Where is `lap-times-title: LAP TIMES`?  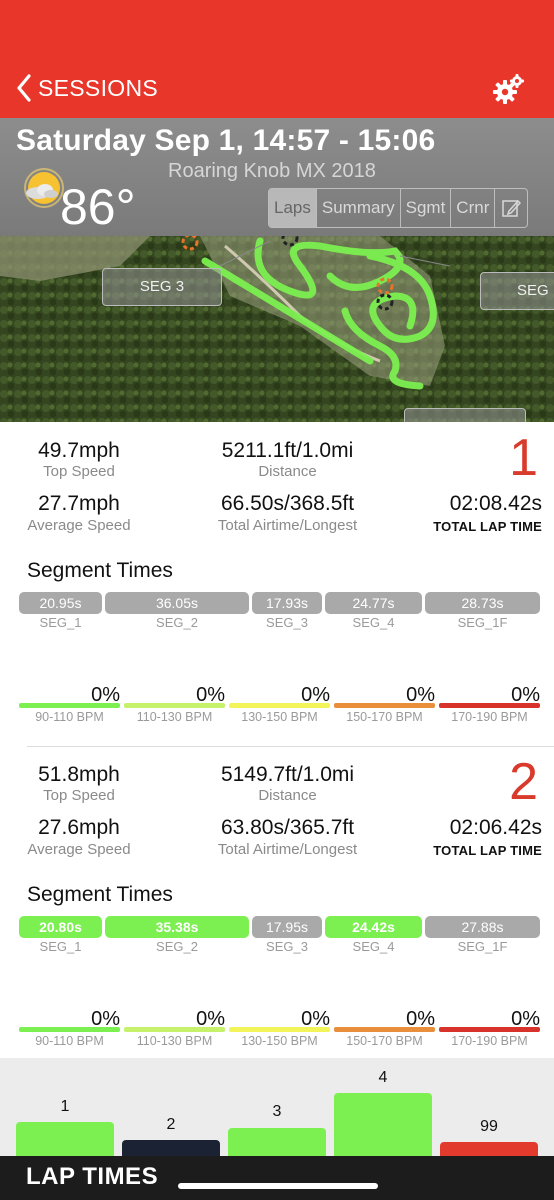
lap-times-title: LAP TIMES is located at coordinates (92, 1177).